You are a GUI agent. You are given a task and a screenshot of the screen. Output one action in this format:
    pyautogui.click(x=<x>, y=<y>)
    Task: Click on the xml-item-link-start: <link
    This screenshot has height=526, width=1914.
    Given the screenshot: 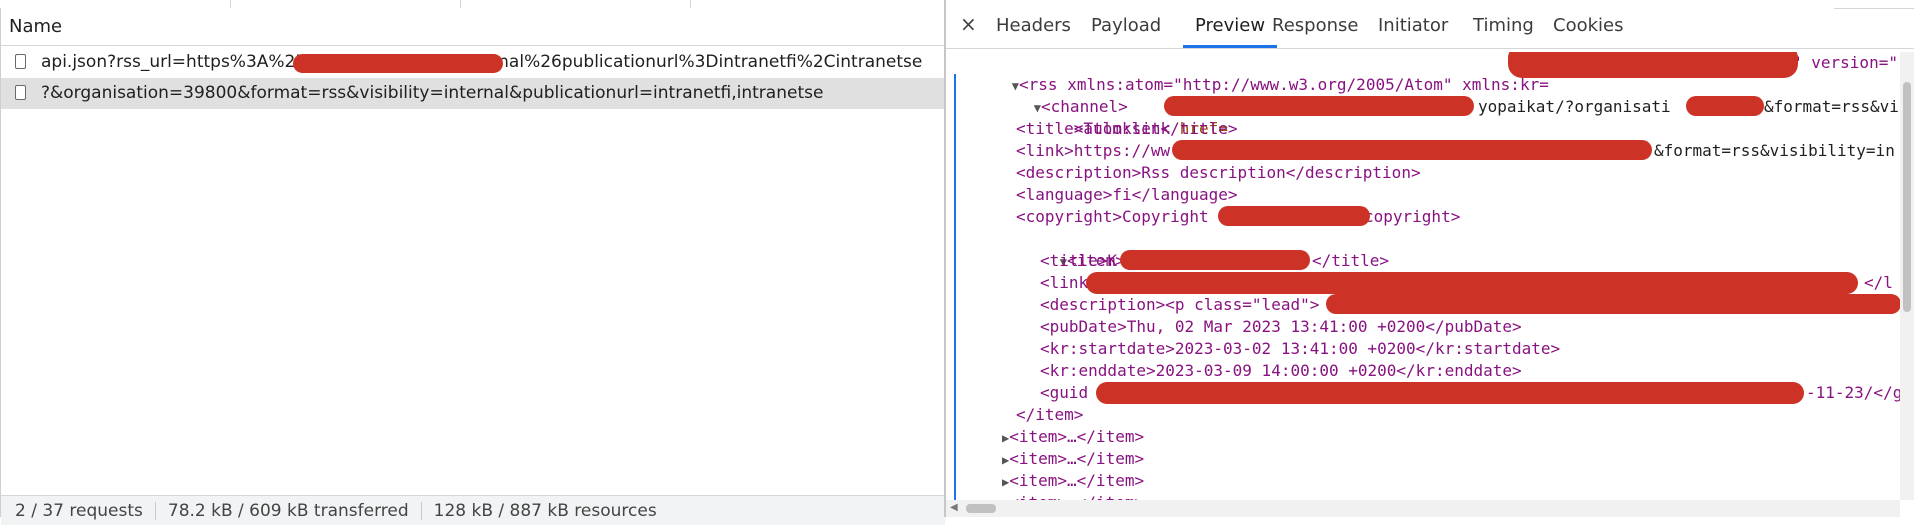 What is the action you would take?
    pyautogui.click(x=1064, y=282)
    